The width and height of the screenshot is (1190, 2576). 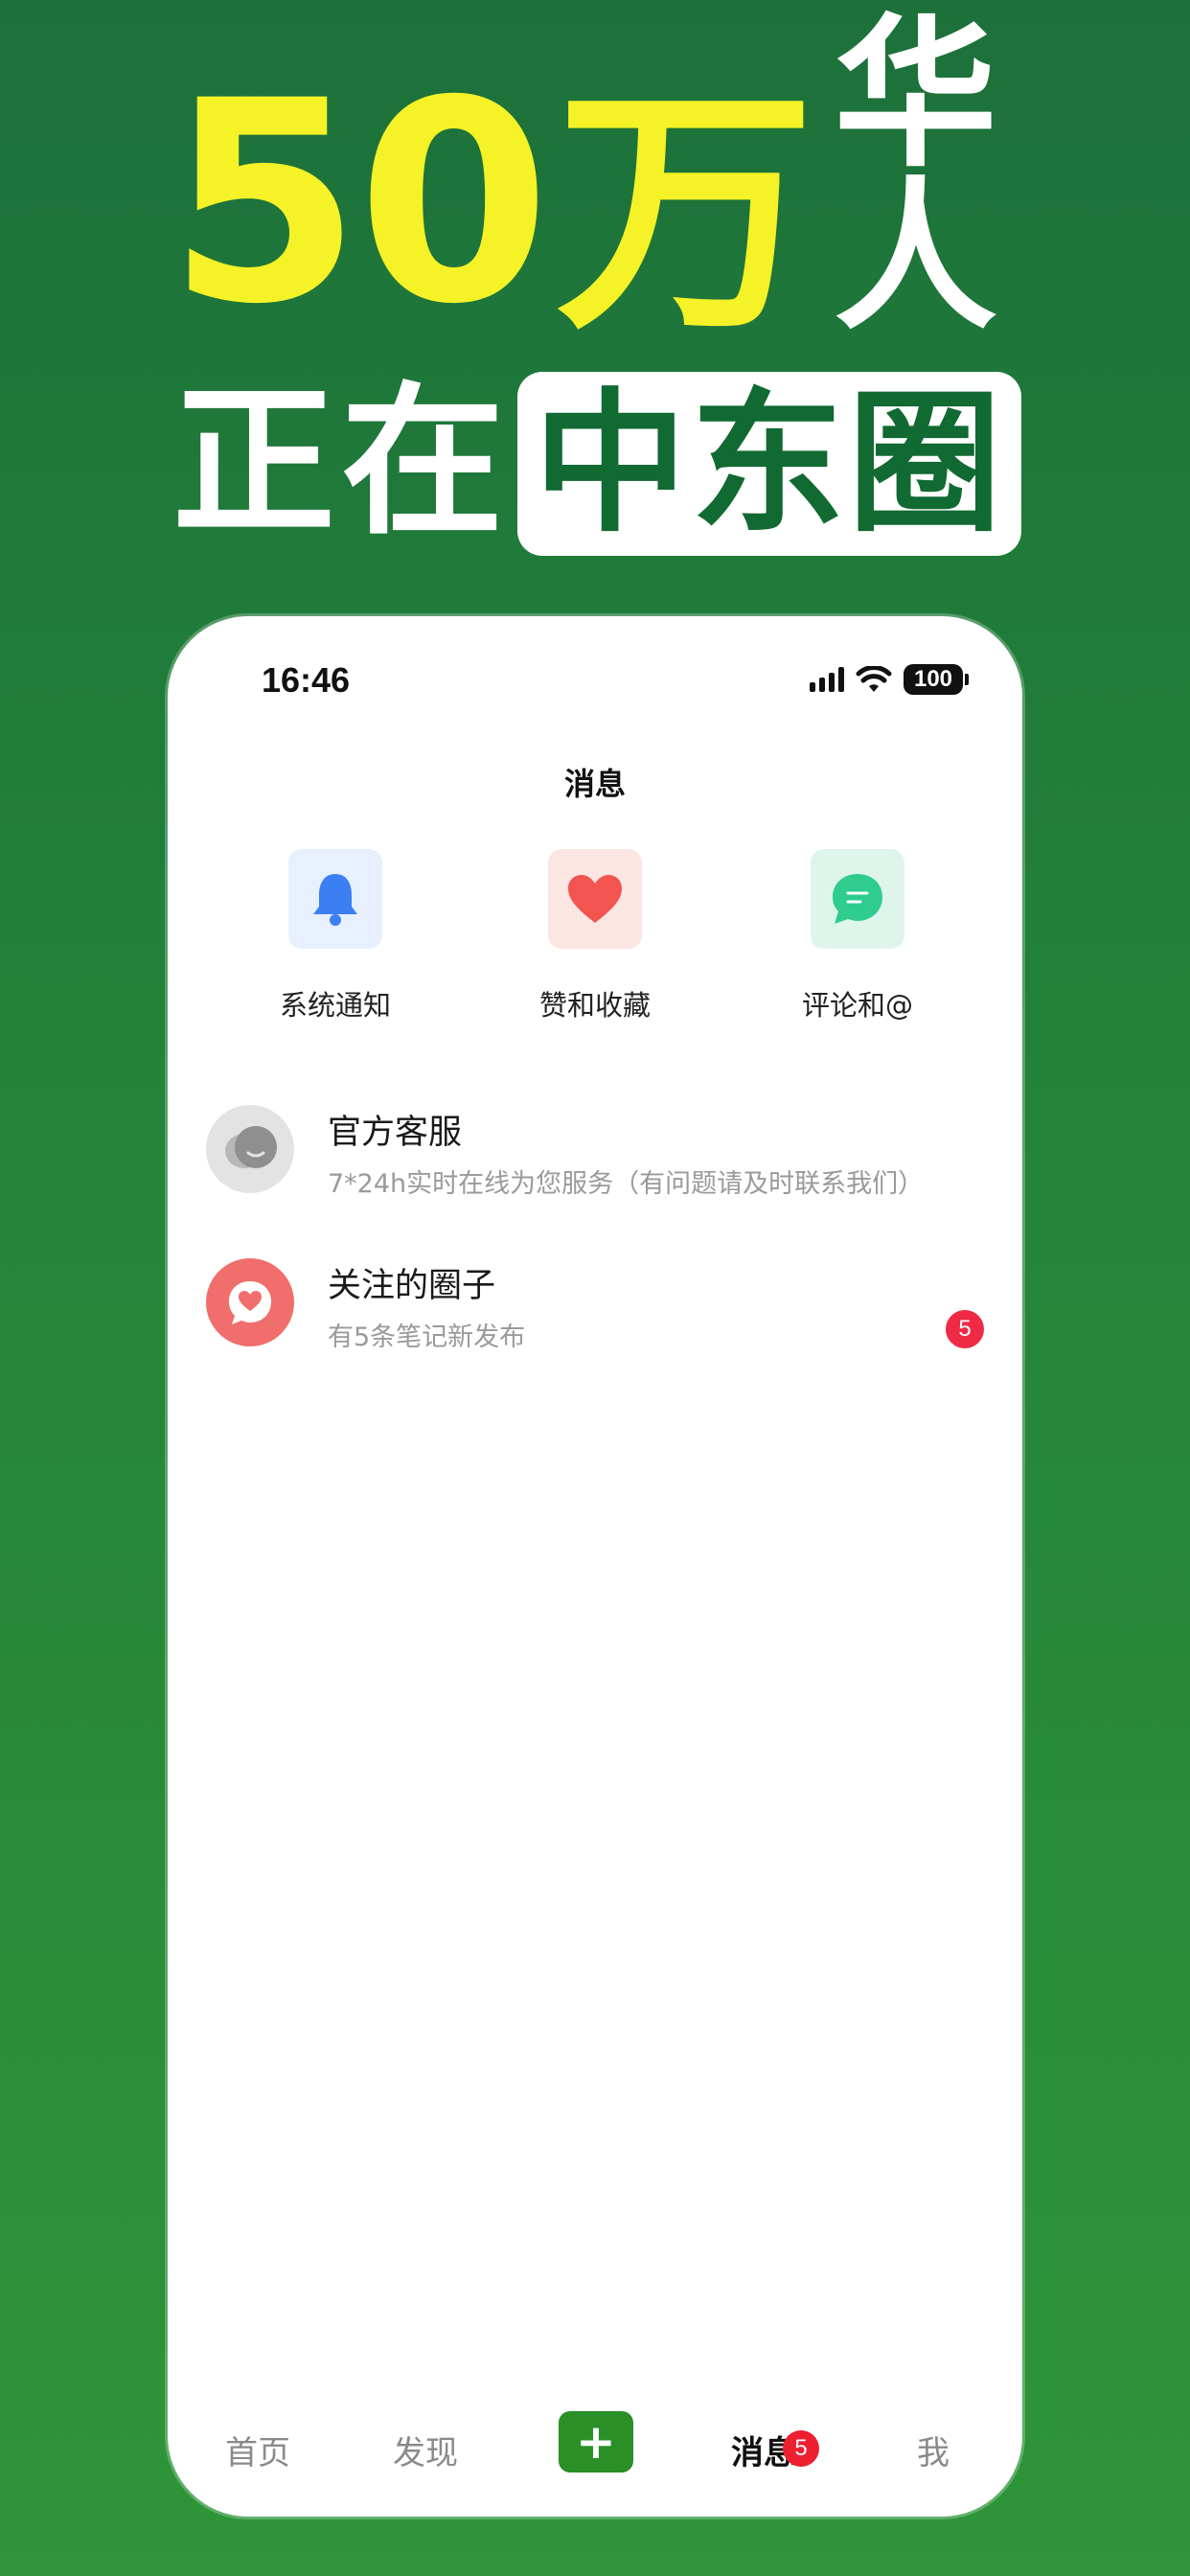 I want to click on bell-icon, so click(x=335, y=899).